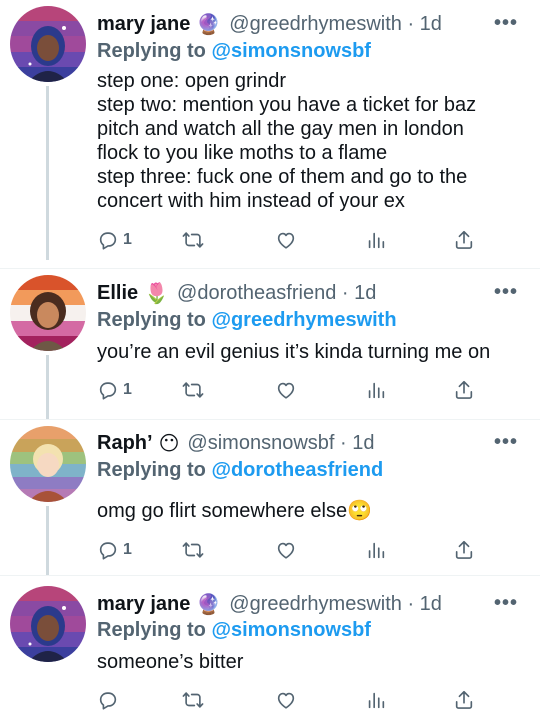  I want to click on replying-to: Replying to @greedrhymeswith, so click(247, 320).